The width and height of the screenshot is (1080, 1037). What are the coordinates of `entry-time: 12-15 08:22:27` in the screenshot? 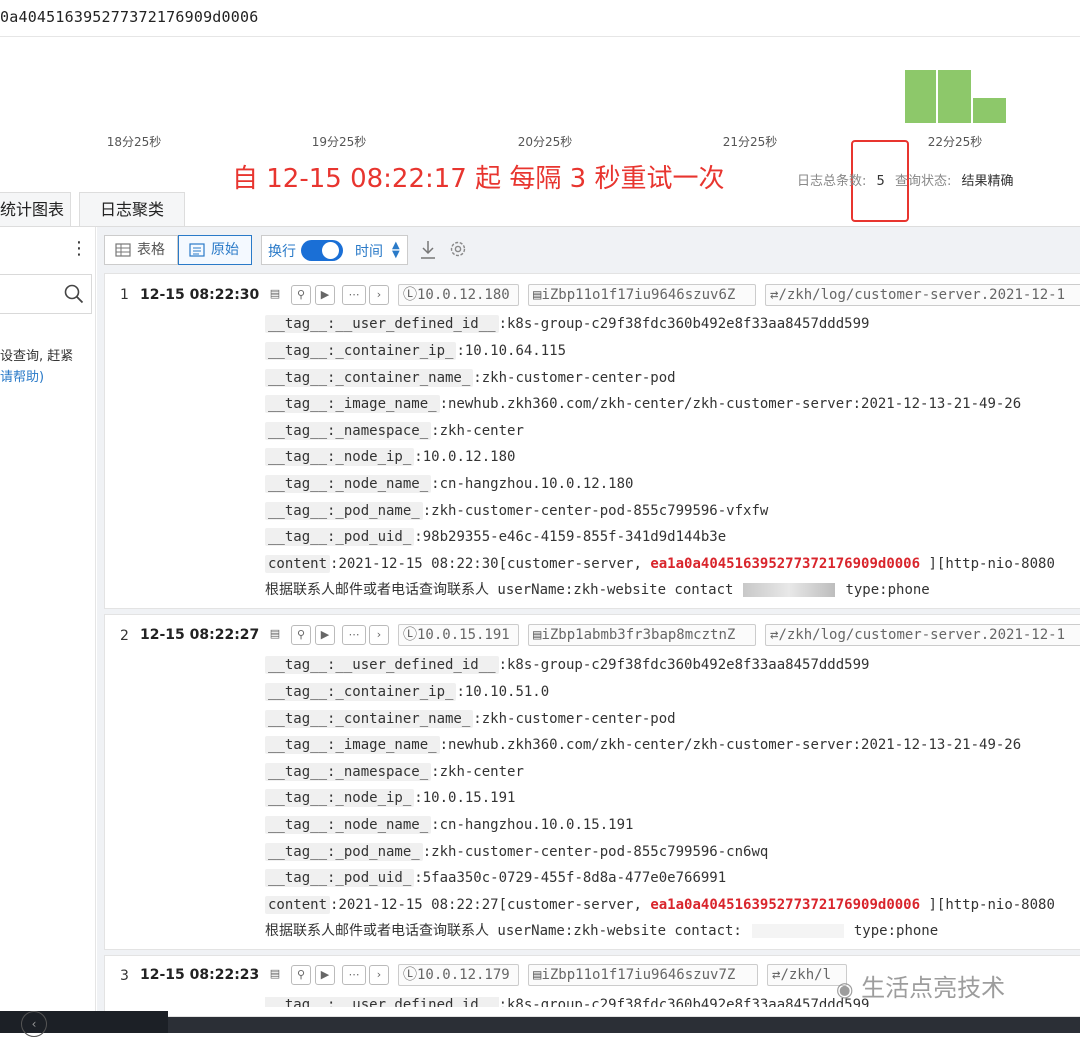 It's located at (200, 635).